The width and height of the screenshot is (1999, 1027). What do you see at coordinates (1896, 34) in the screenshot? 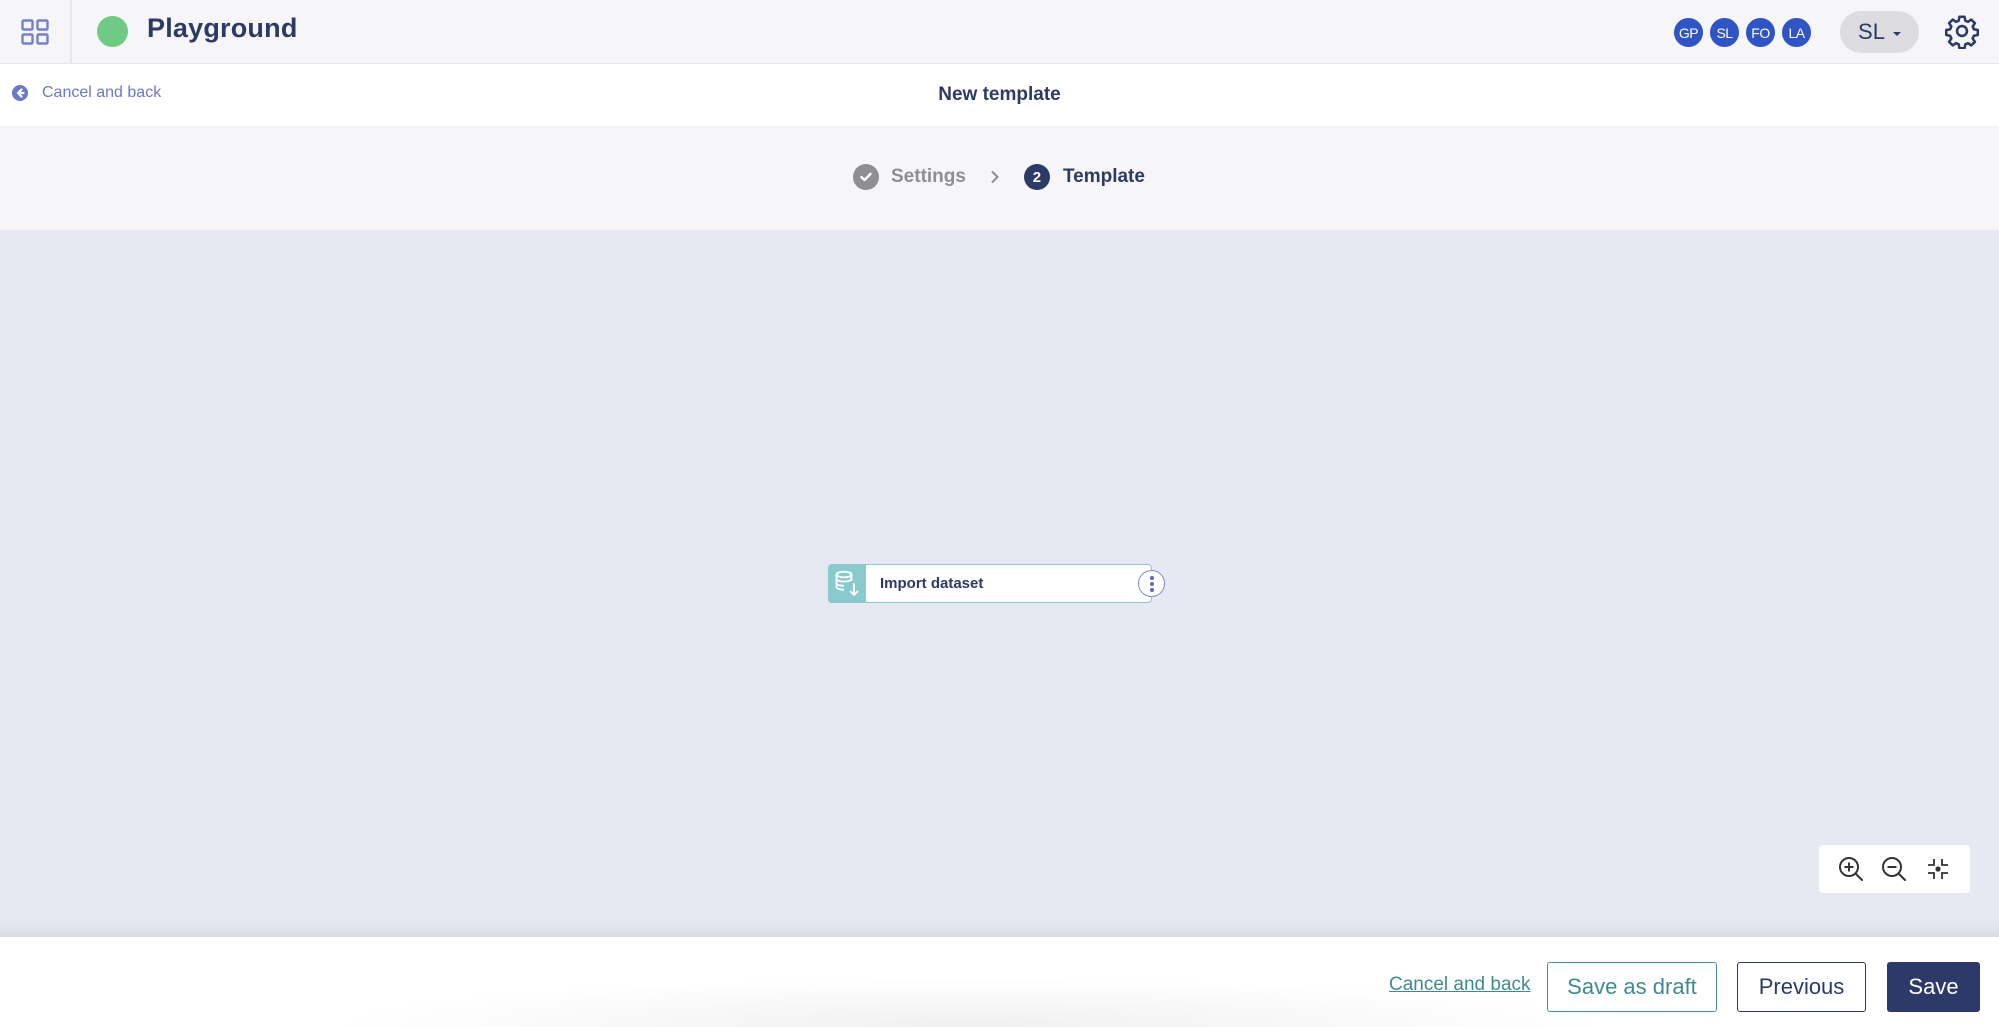
I see `caret-down-icon` at bounding box center [1896, 34].